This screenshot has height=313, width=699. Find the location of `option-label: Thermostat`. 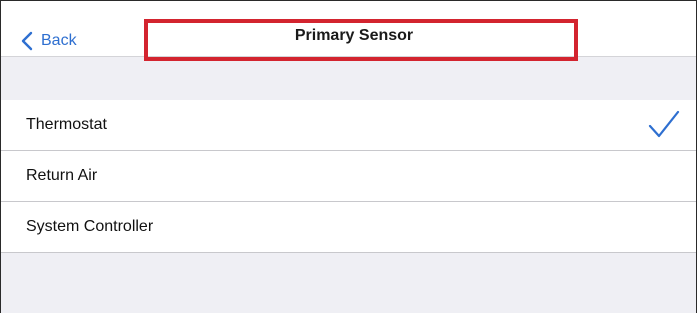

option-label: Thermostat is located at coordinates (66, 124).